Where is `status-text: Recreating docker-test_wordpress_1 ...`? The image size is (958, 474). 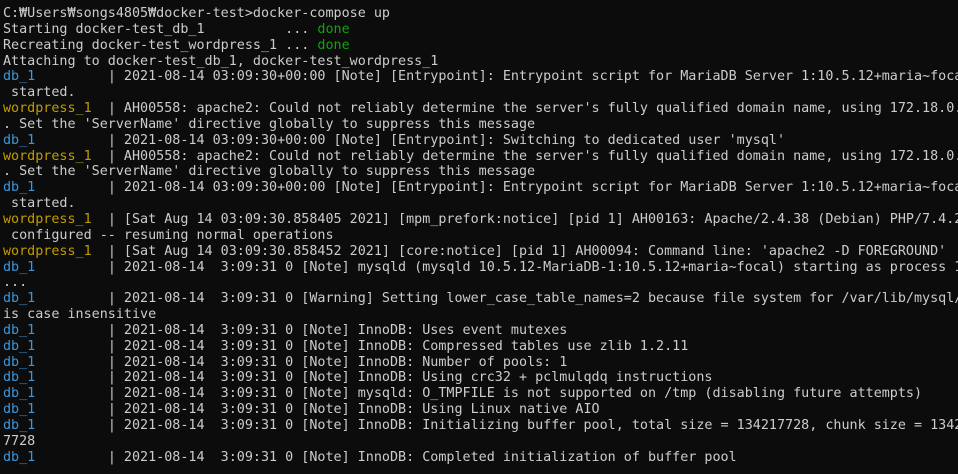 status-text: Recreating docker-test_wordpress_1 ... is located at coordinates (160, 45).